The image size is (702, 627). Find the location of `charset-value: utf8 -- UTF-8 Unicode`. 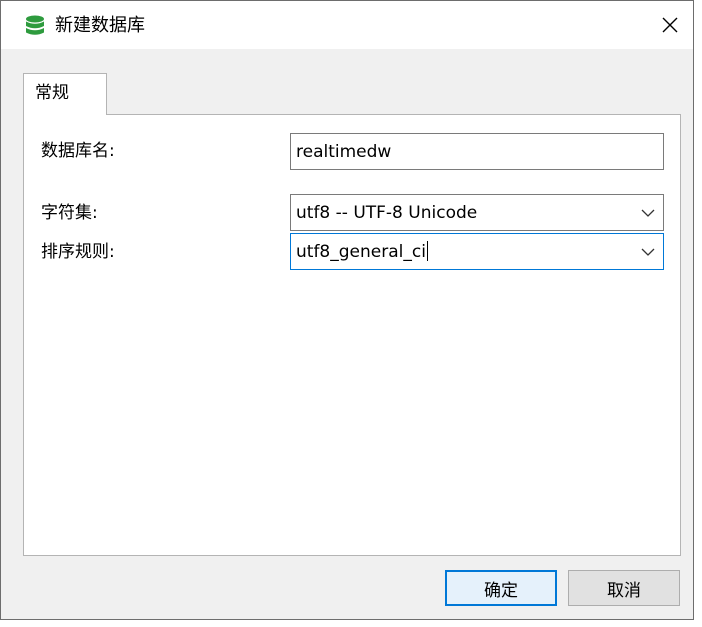

charset-value: utf8 -- UTF-8 Unicode is located at coordinates (387, 213).